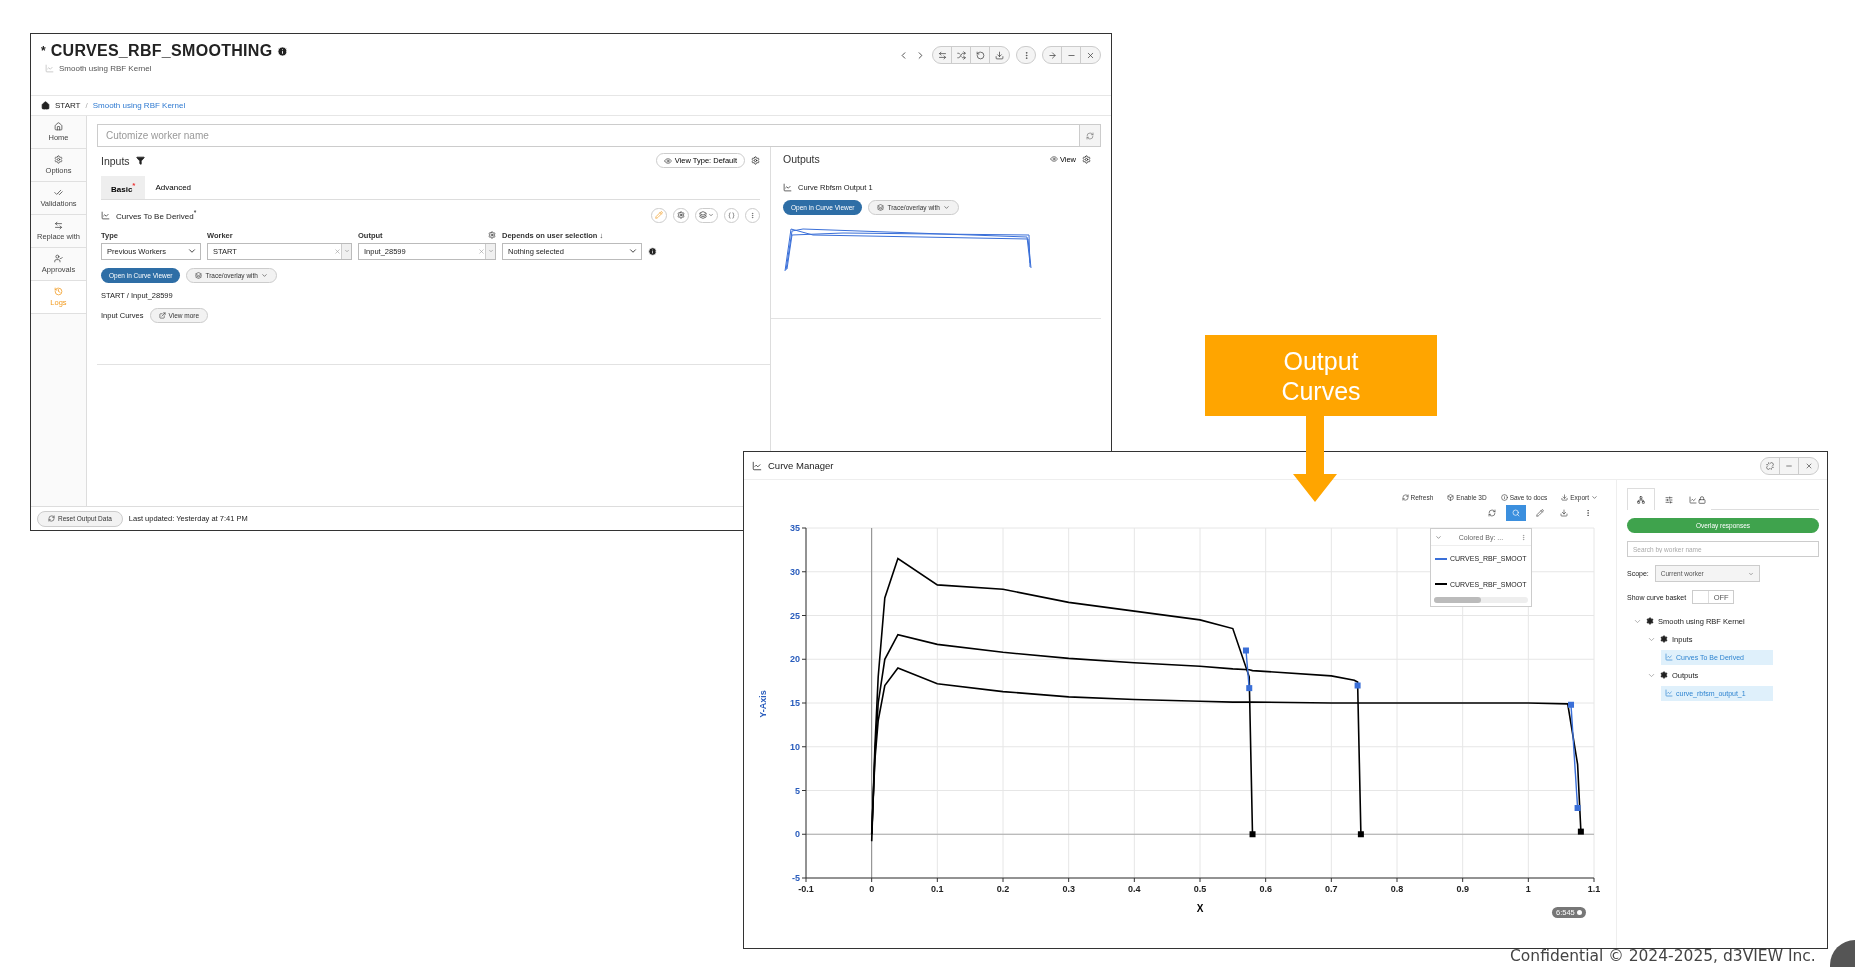 The height and width of the screenshot is (967, 1855). Describe the element at coordinates (795, 703) in the screenshot. I see `y-tick-label: 15` at that location.